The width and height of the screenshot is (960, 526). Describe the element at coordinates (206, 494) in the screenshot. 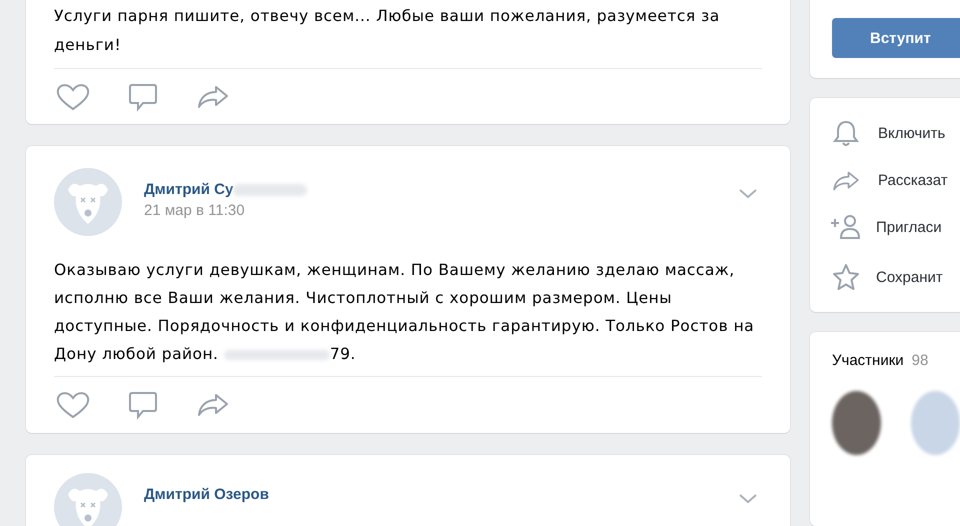

I see `author-name: Дмитрий Озеров` at that location.